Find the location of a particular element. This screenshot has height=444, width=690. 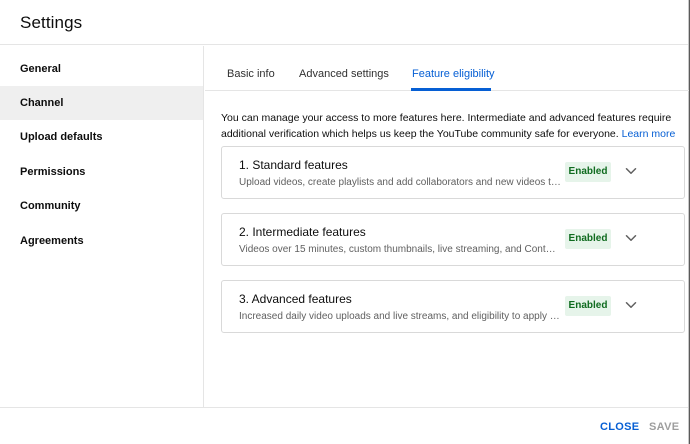

feature-title: 3. Advanced features is located at coordinates (295, 299).